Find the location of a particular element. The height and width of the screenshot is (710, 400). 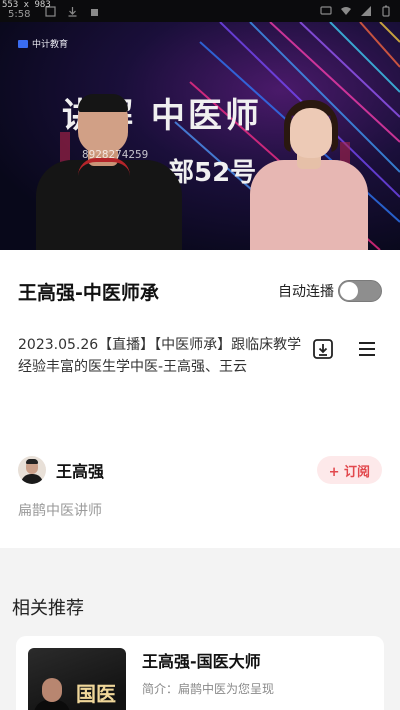

logo-text: 中计教育 is located at coordinates (50, 45).